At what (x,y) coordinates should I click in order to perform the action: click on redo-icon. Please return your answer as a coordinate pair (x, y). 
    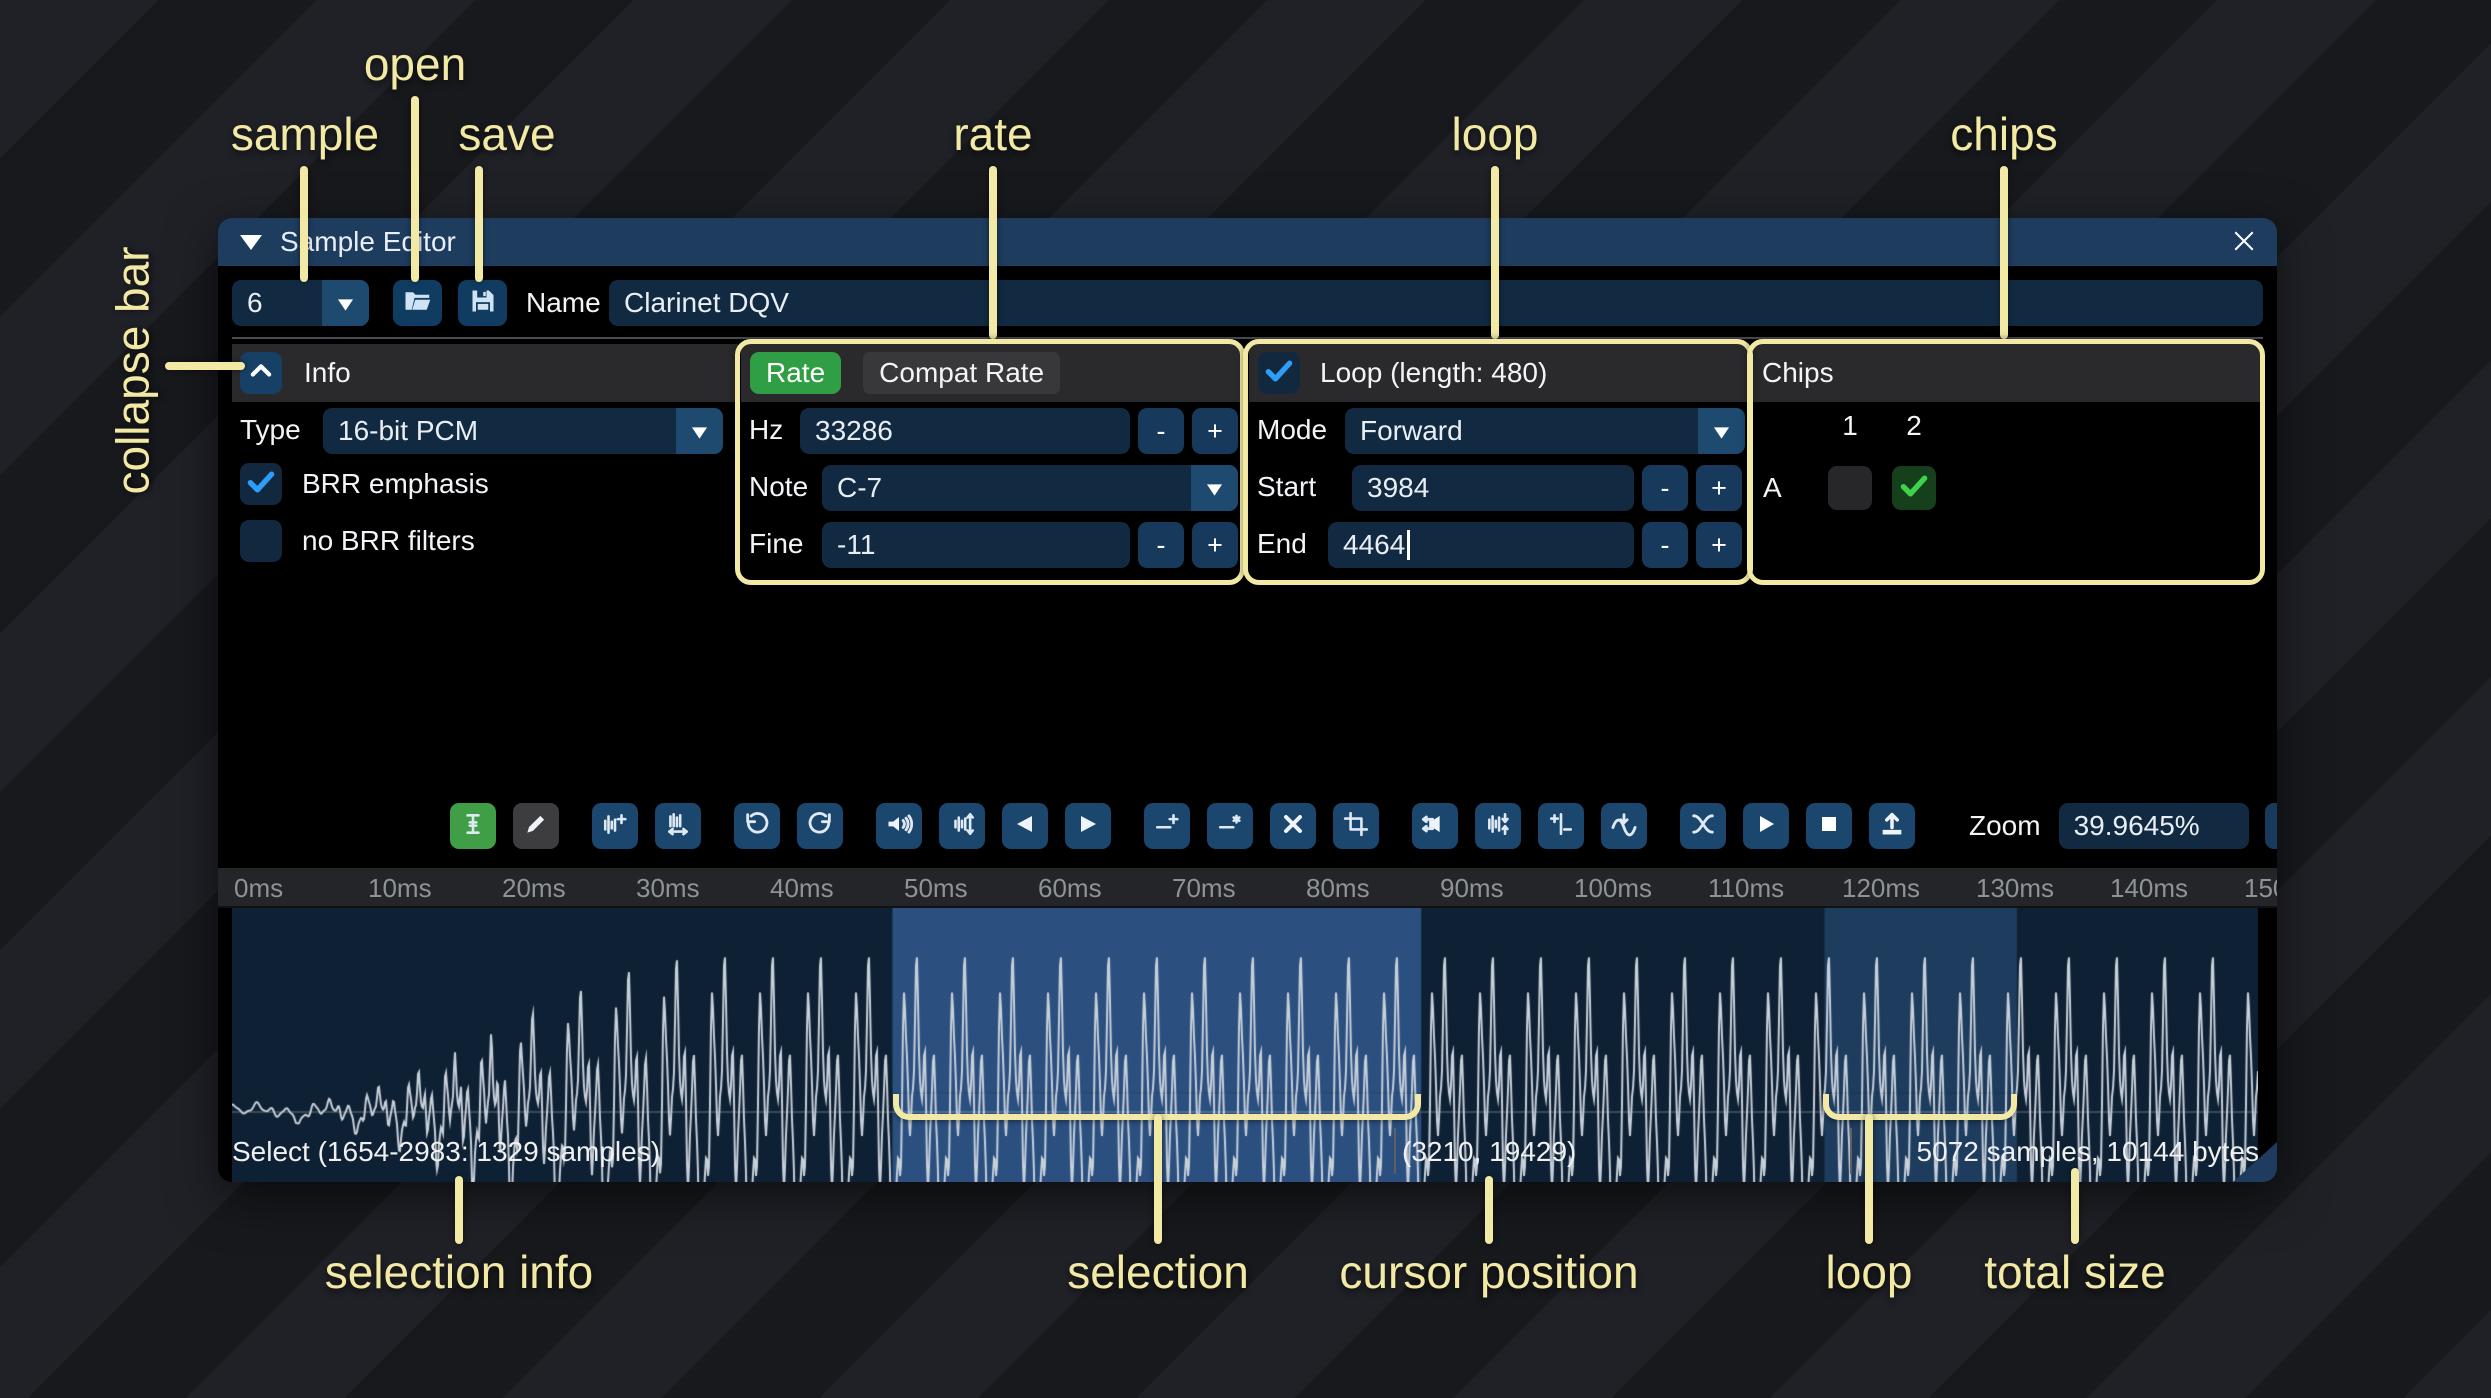
    Looking at the image, I should click on (820, 826).